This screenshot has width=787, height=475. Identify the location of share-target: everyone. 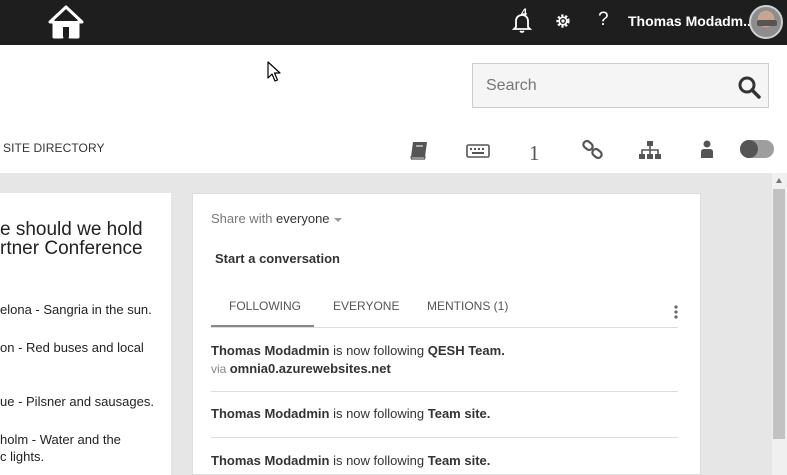
(303, 218).